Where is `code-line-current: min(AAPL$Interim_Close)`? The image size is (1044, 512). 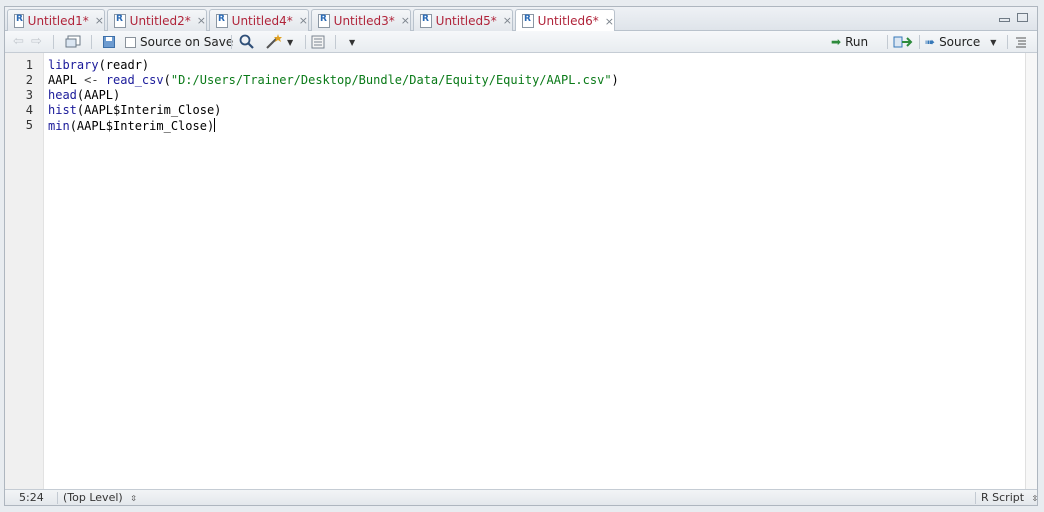 code-line-current: min(AAPL$Interim_Close) is located at coordinates (132, 126).